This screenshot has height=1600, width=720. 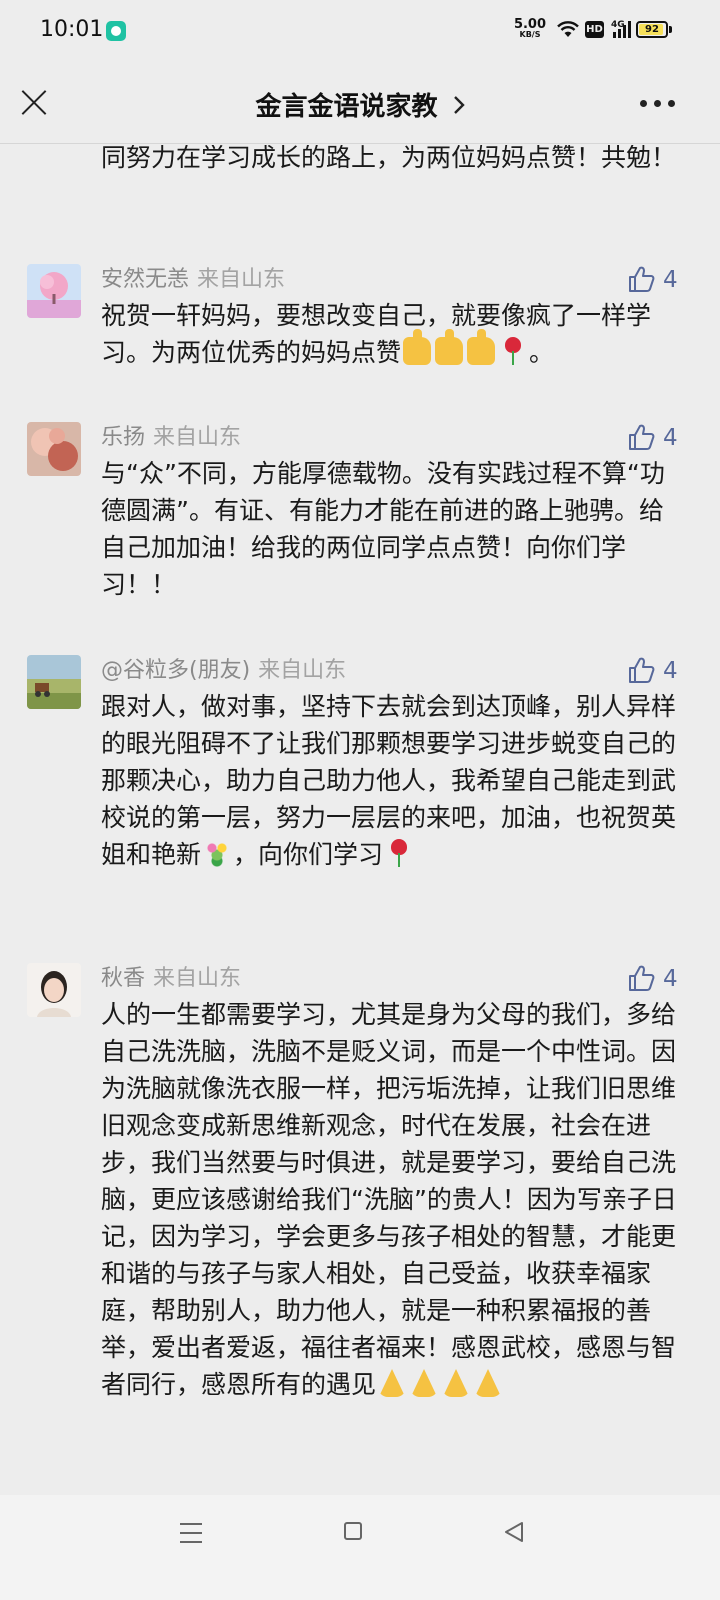 I want to click on menu-icon, so click(x=191, y=1533).